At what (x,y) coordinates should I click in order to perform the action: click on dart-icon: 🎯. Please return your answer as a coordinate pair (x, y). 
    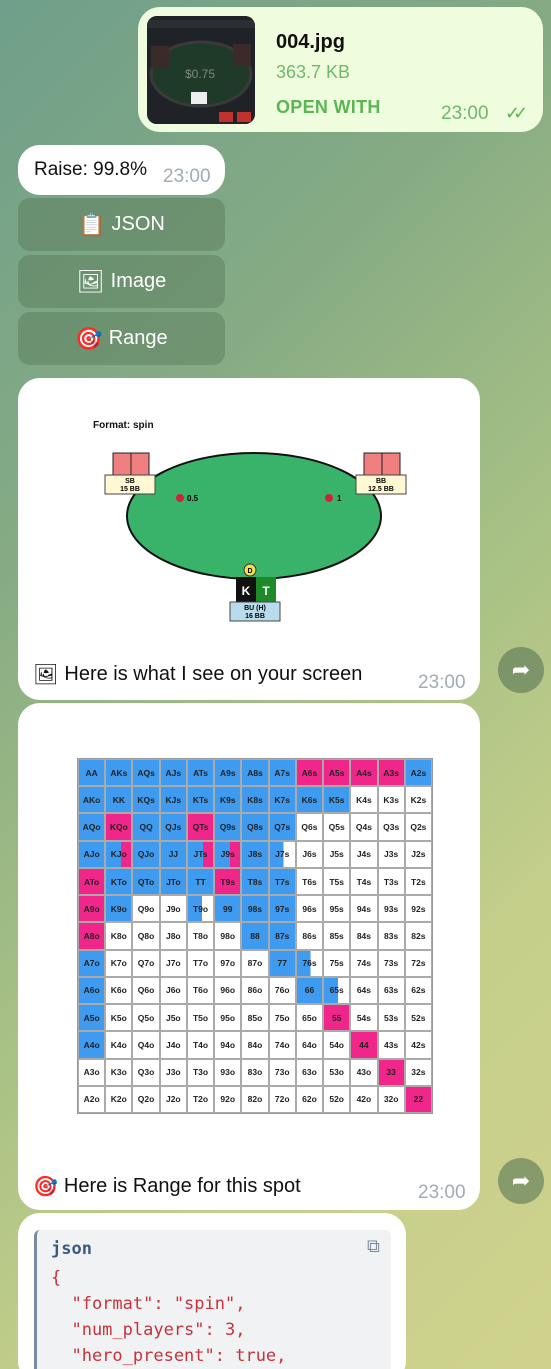
    Looking at the image, I should click on (89, 338).